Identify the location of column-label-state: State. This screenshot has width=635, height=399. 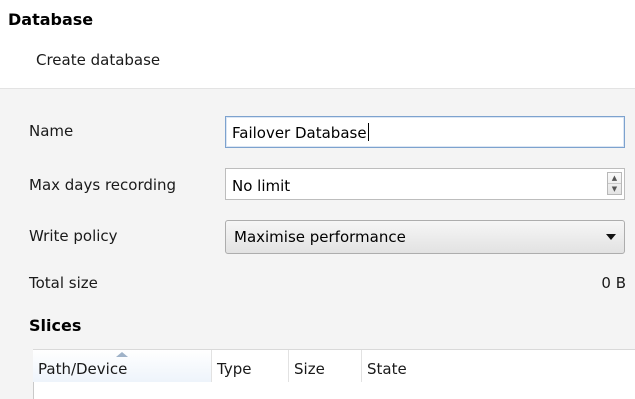
(387, 369).